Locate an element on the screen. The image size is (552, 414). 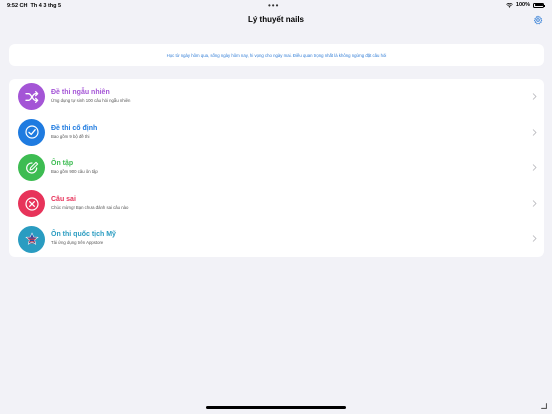
us-flag-icon is located at coordinates (31, 239).